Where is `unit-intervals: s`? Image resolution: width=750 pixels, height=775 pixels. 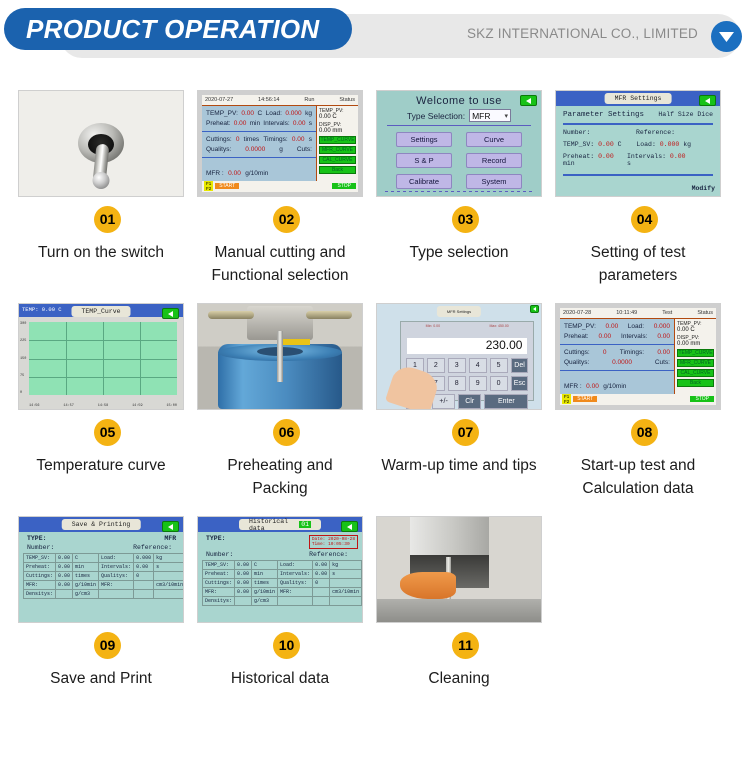 unit-intervals: s is located at coordinates (310, 123).